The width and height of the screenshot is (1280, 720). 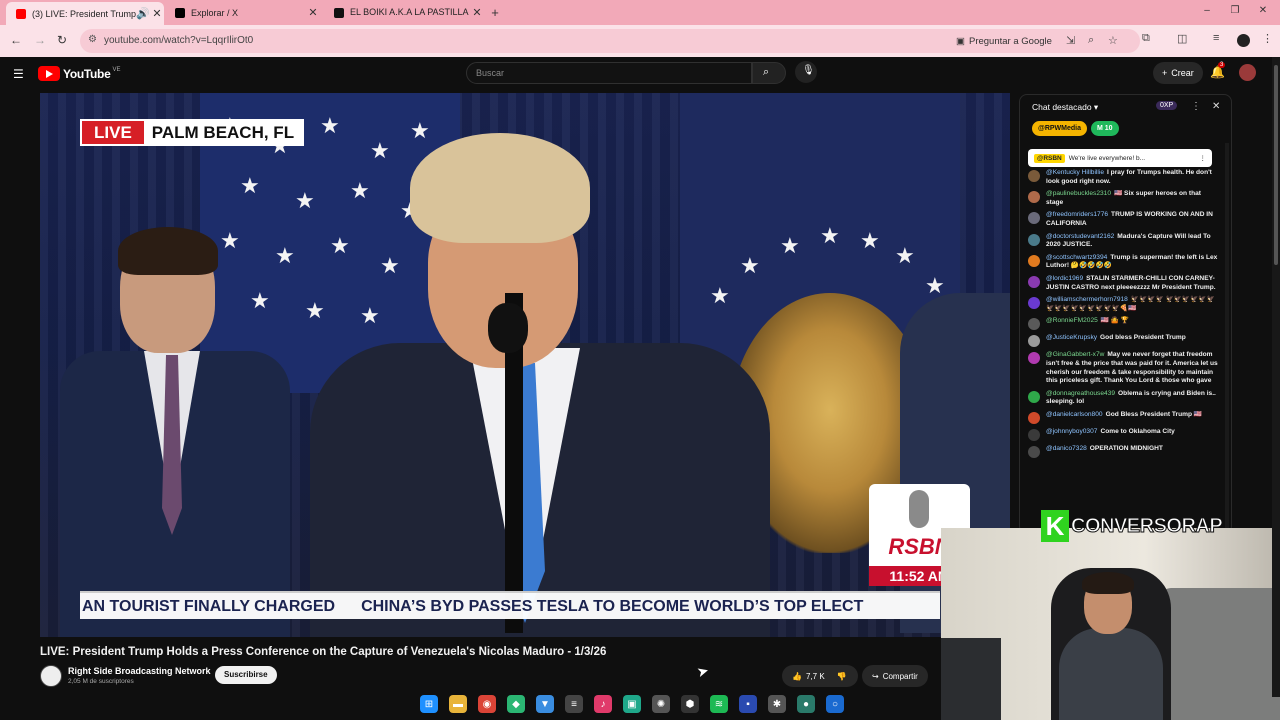 What do you see at coordinates (1115, 321) in the screenshot?
I see `chat-text: 🇺🇸 🤷 🏆` at bounding box center [1115, 321].